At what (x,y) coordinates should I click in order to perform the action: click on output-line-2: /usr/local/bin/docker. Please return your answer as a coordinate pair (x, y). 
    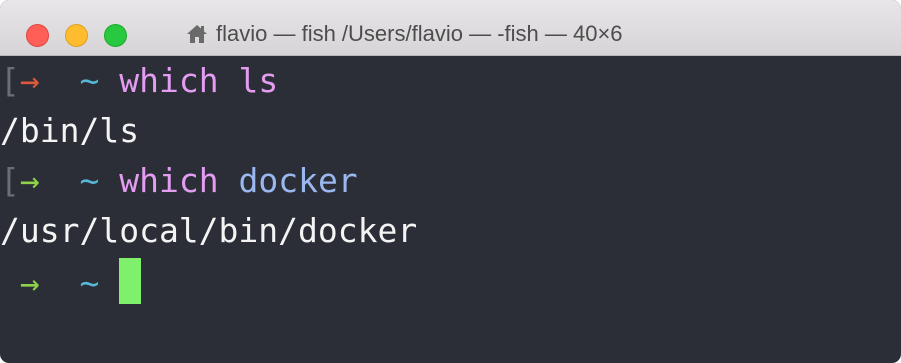
    Looking at the image, I should click on (209, 230).